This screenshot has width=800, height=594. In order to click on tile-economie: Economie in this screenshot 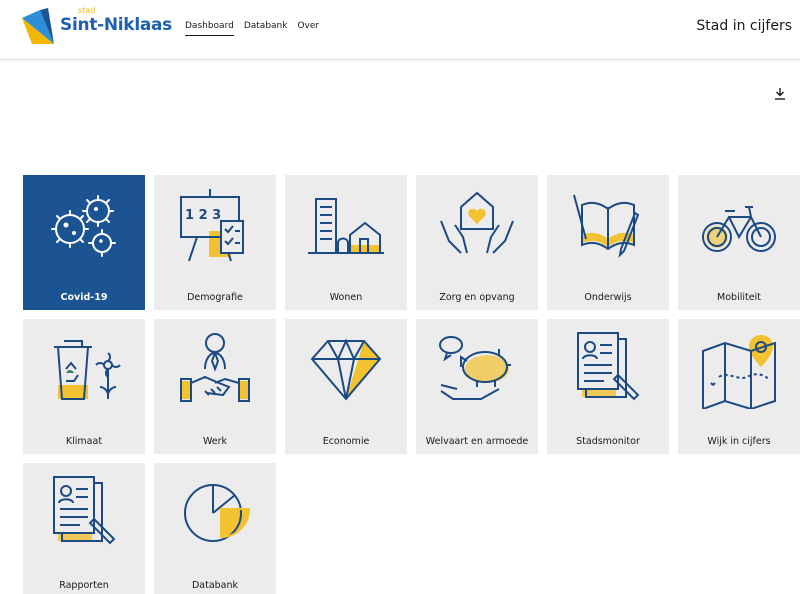, I will do `click(346, 386)`.